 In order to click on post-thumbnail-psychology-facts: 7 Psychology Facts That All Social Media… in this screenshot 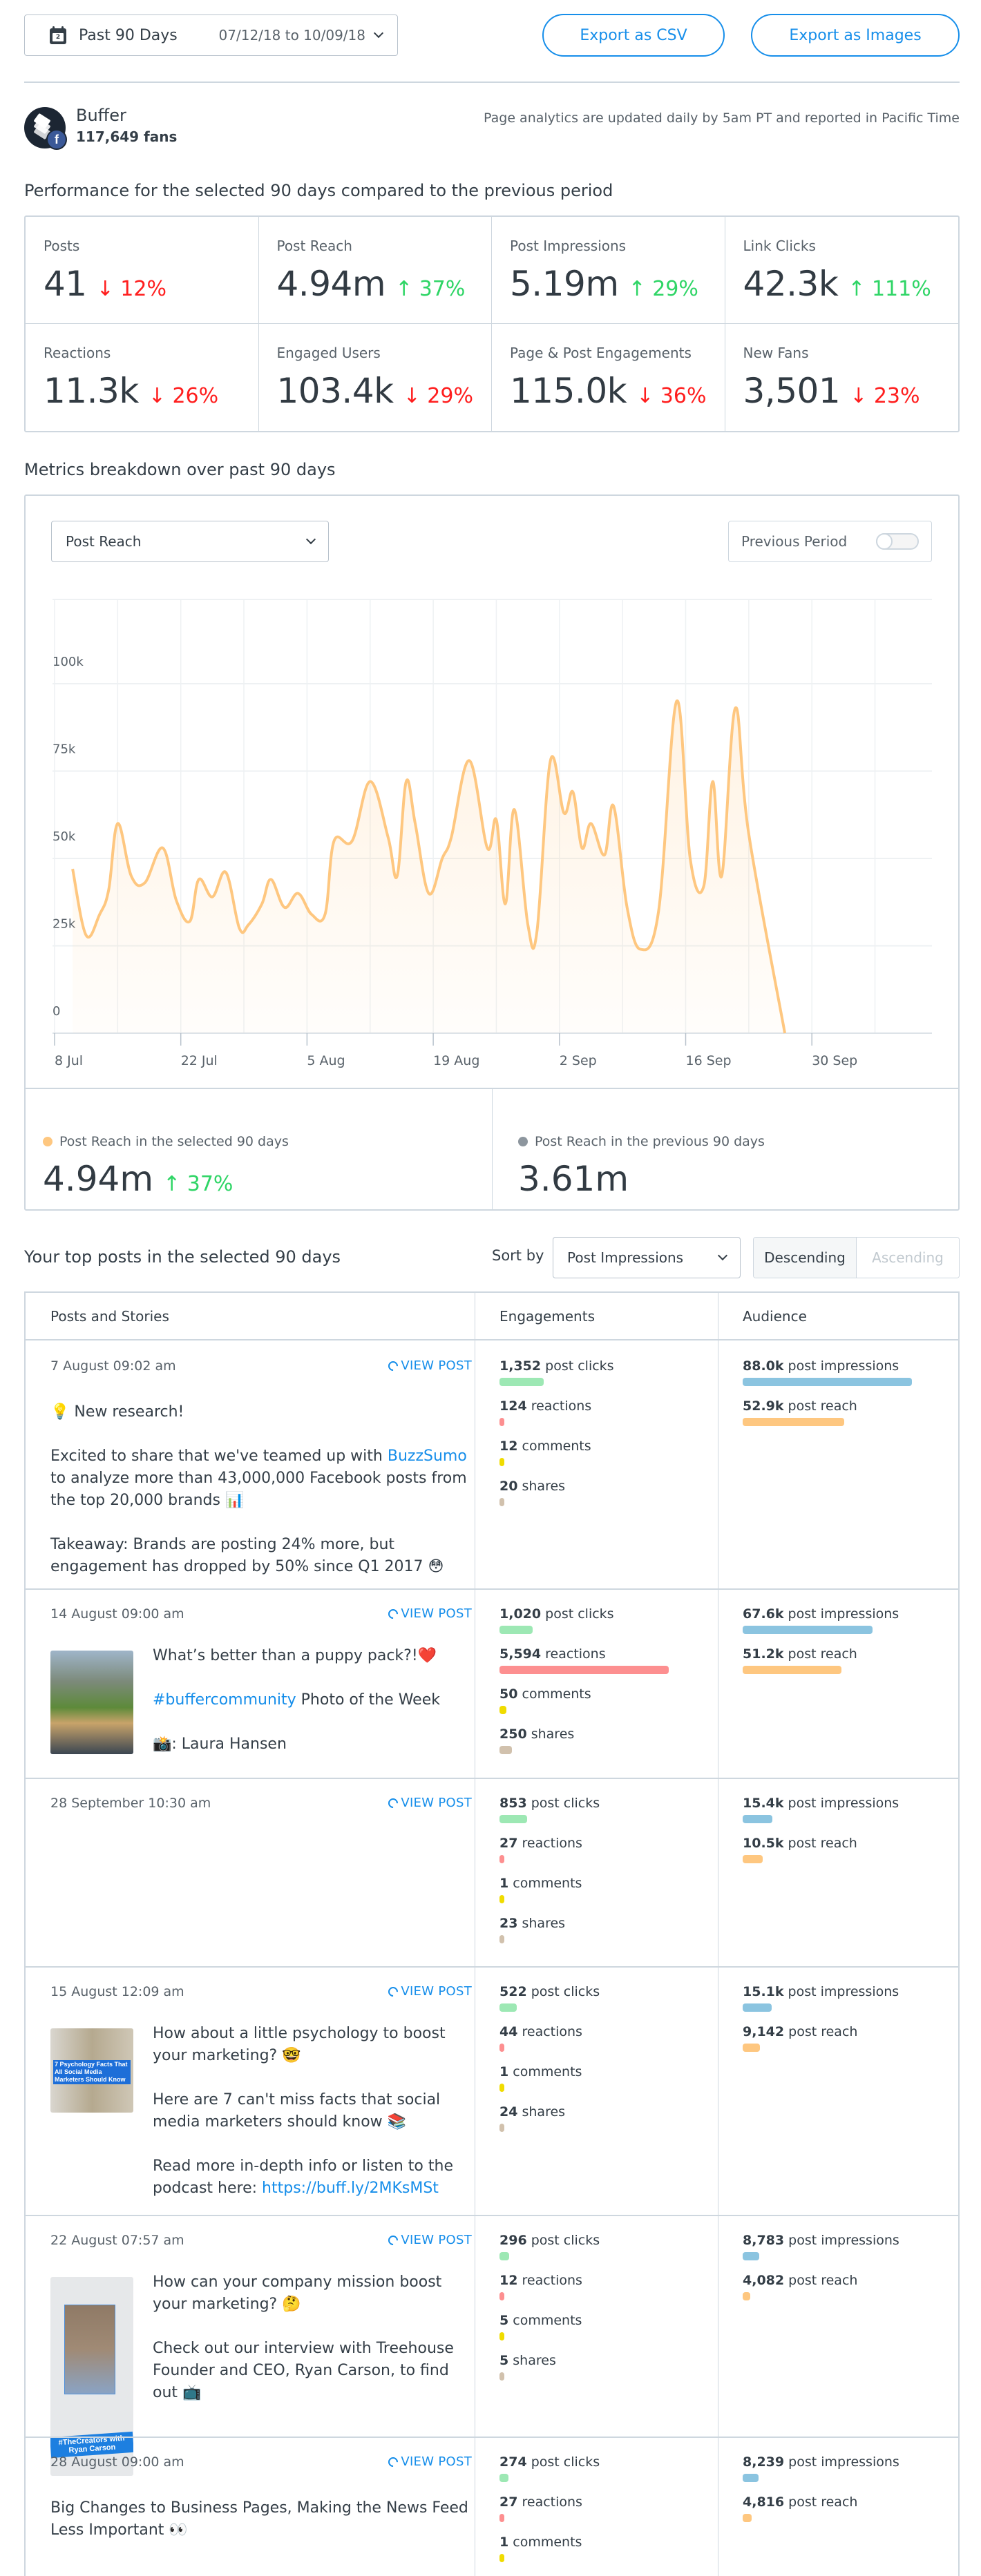, I will do `click(91, 2070)`.